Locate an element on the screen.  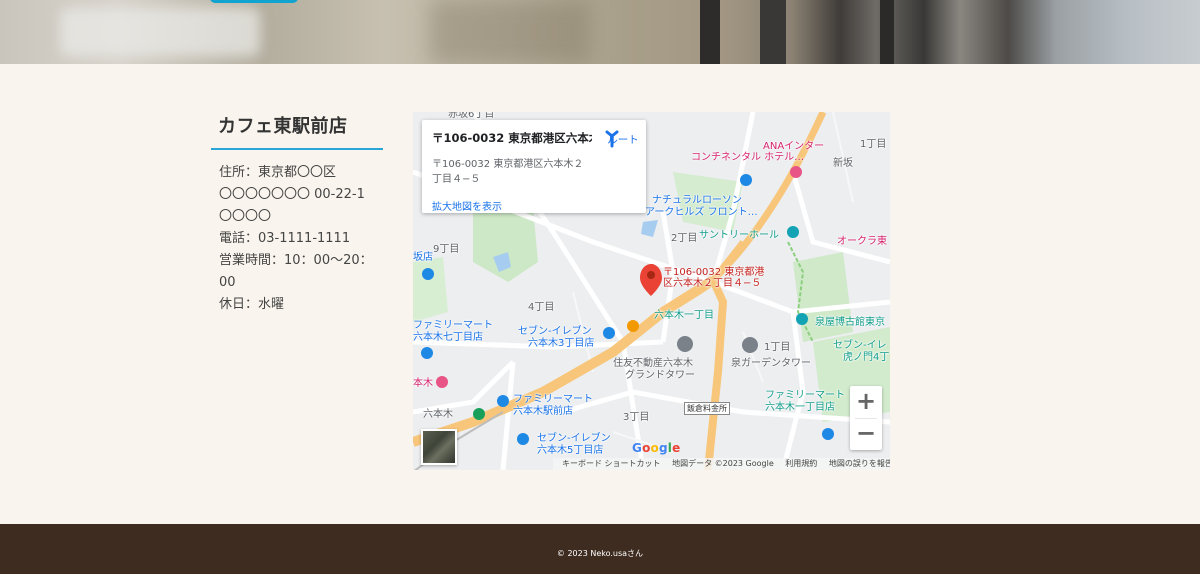
location-pin-icon is located at coordinates (651, 280).